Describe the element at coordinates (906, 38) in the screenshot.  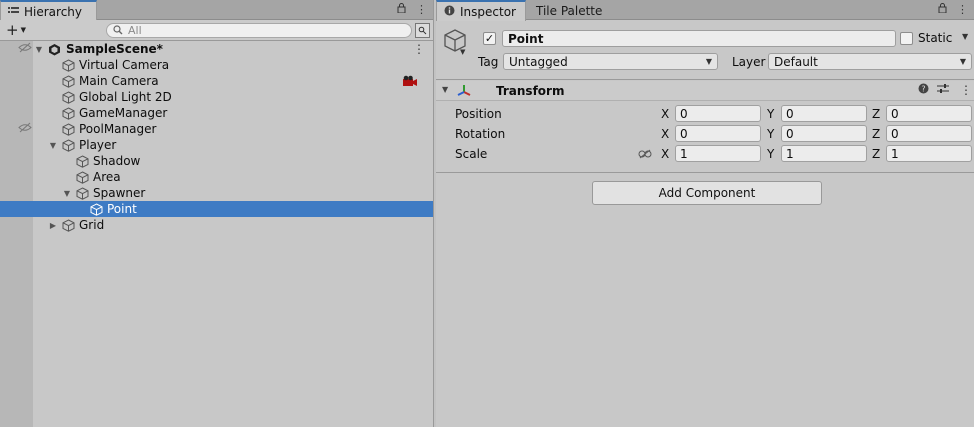
I see `static-checkbox` at that location.